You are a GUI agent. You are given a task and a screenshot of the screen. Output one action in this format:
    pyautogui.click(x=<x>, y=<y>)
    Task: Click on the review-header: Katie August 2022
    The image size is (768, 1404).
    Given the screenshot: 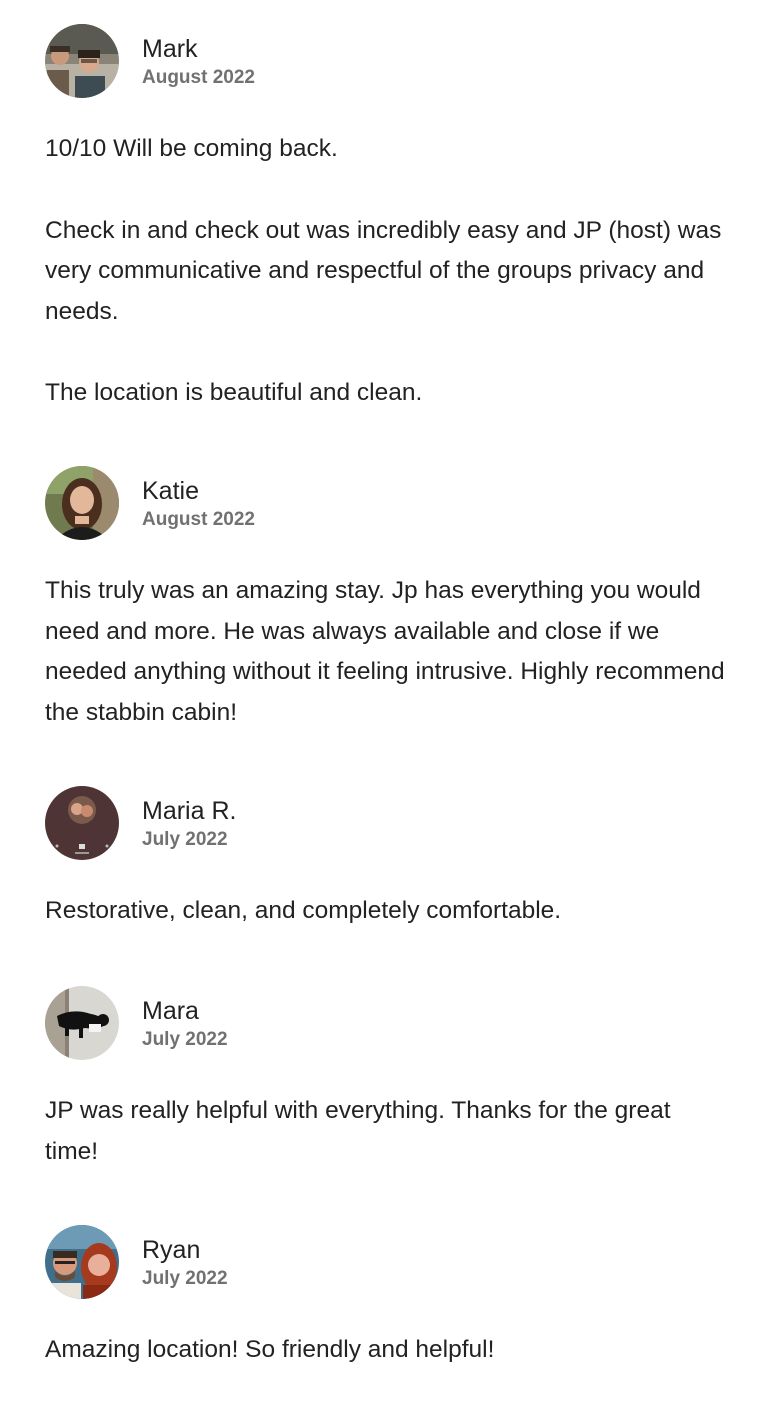 What is the action you would take?
    pyautogui.click(x=385, y=504)
    